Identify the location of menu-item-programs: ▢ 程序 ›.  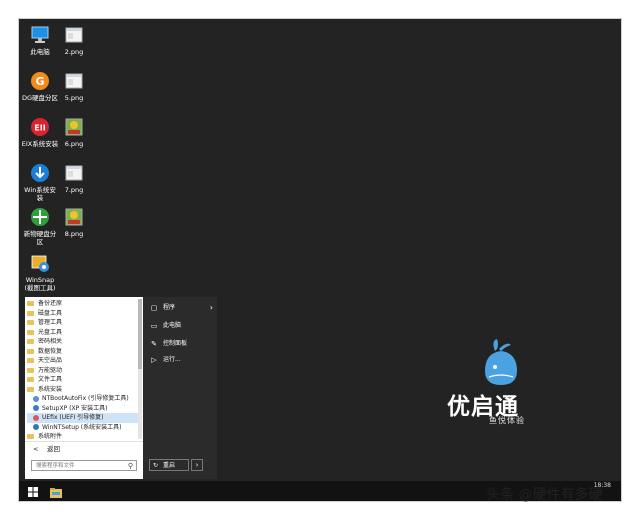
(182, 308).